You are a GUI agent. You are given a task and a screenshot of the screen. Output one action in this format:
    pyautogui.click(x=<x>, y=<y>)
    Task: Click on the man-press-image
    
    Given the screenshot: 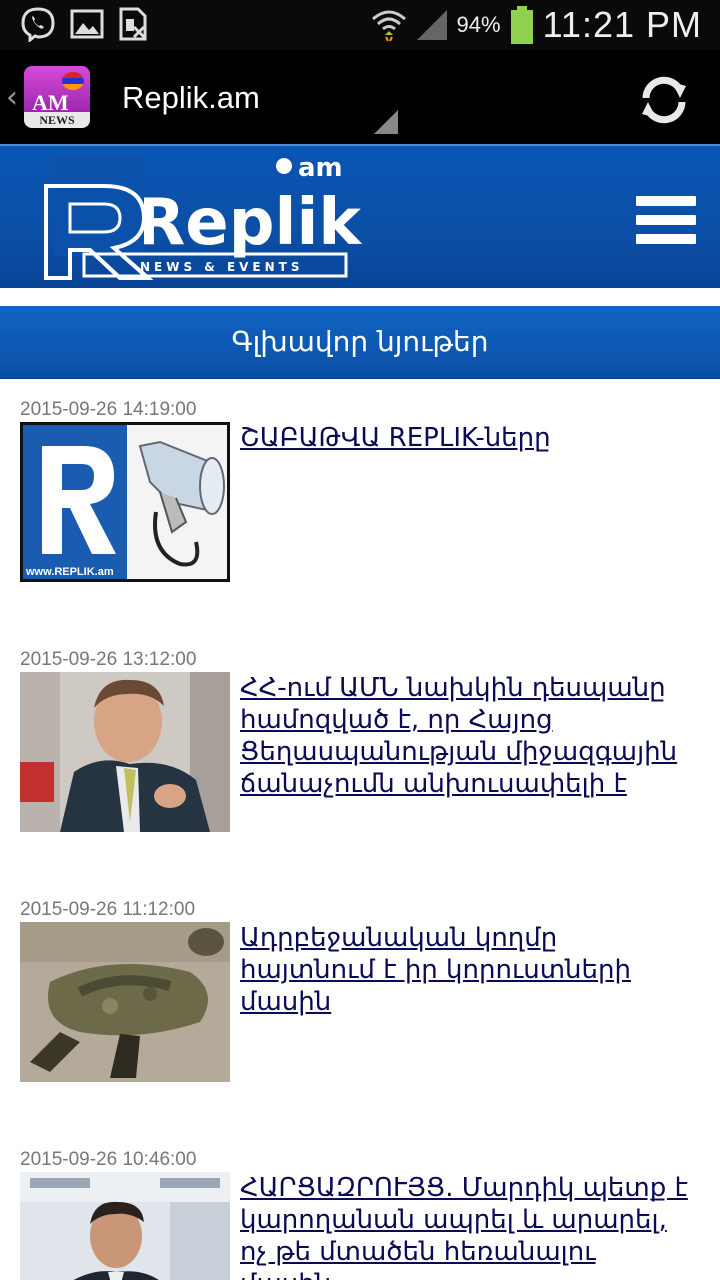 What is the action you would take?
    pyautogui.click(x=125, y=1226)
    